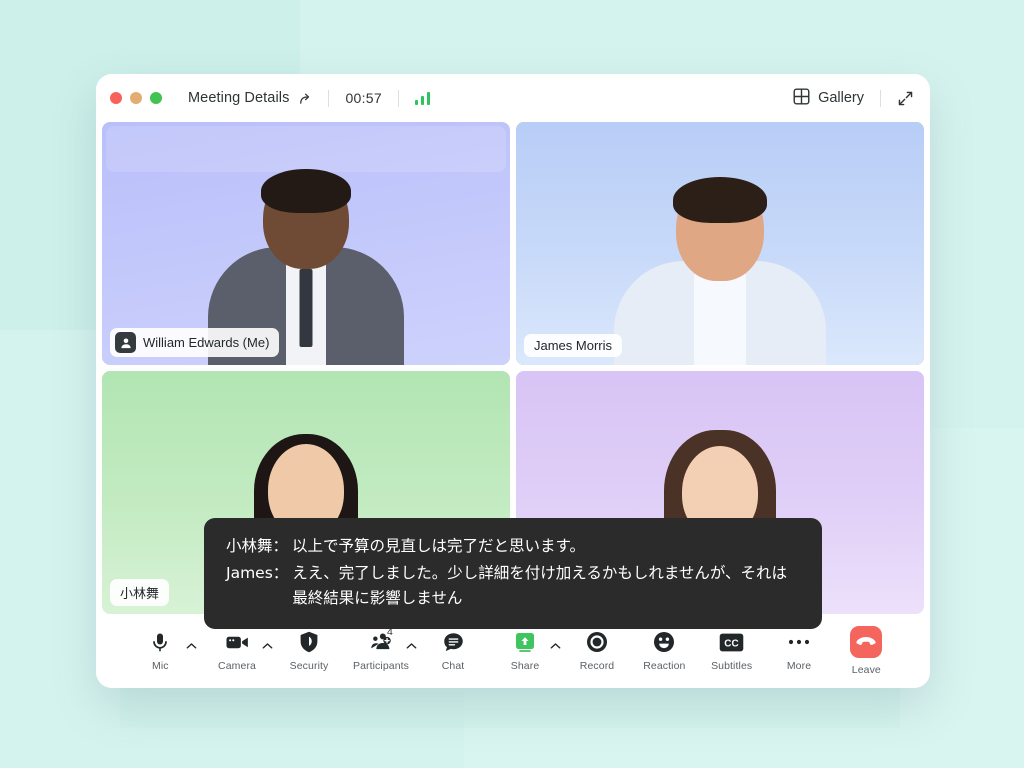  I want to click on title-bar-actions: Gallery, so click(853, 98).